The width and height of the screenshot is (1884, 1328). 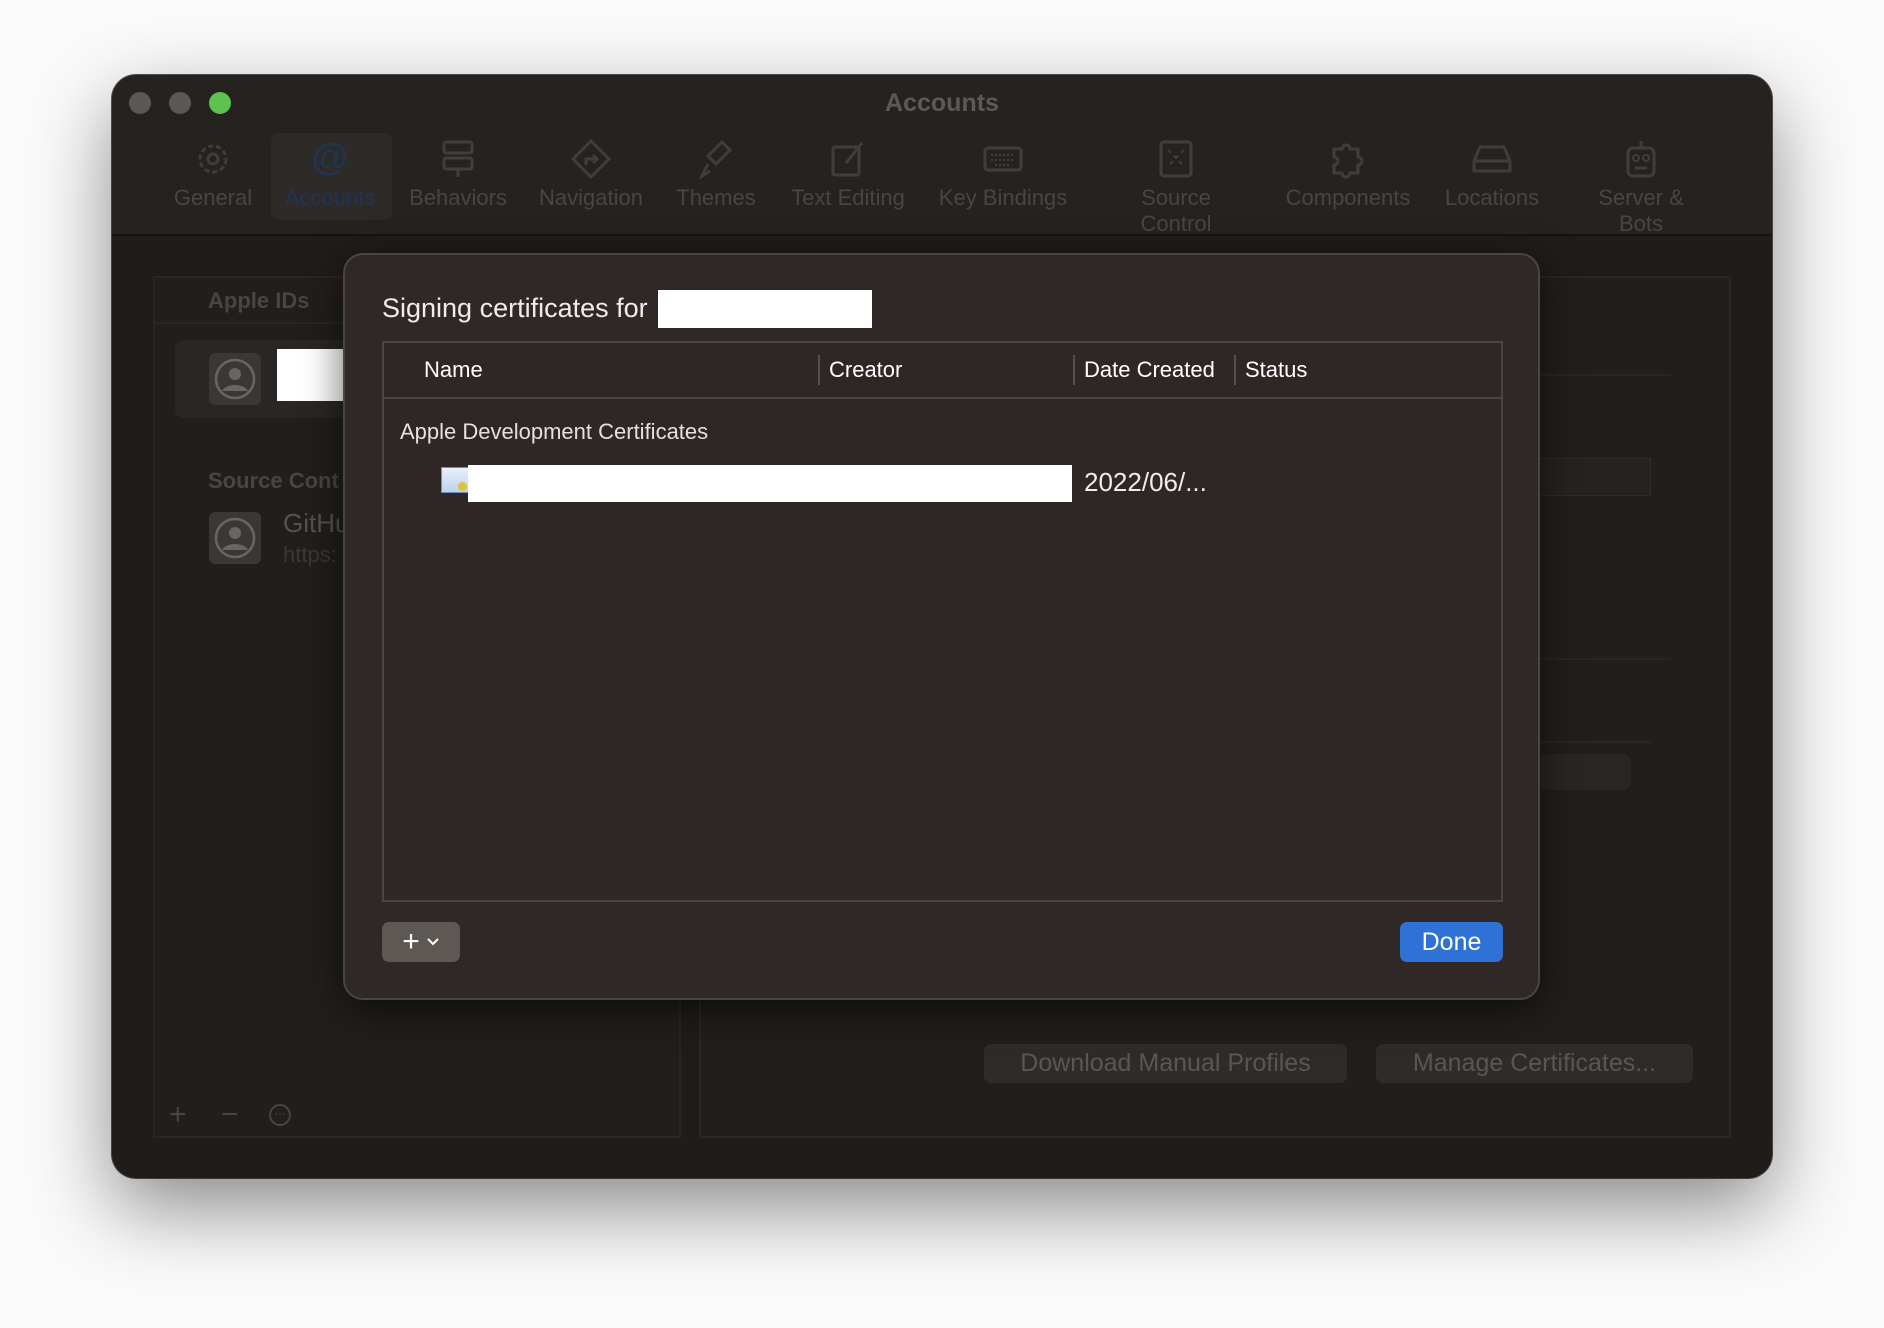 I want to click on robot-icon, so click(x=1641, y=159).